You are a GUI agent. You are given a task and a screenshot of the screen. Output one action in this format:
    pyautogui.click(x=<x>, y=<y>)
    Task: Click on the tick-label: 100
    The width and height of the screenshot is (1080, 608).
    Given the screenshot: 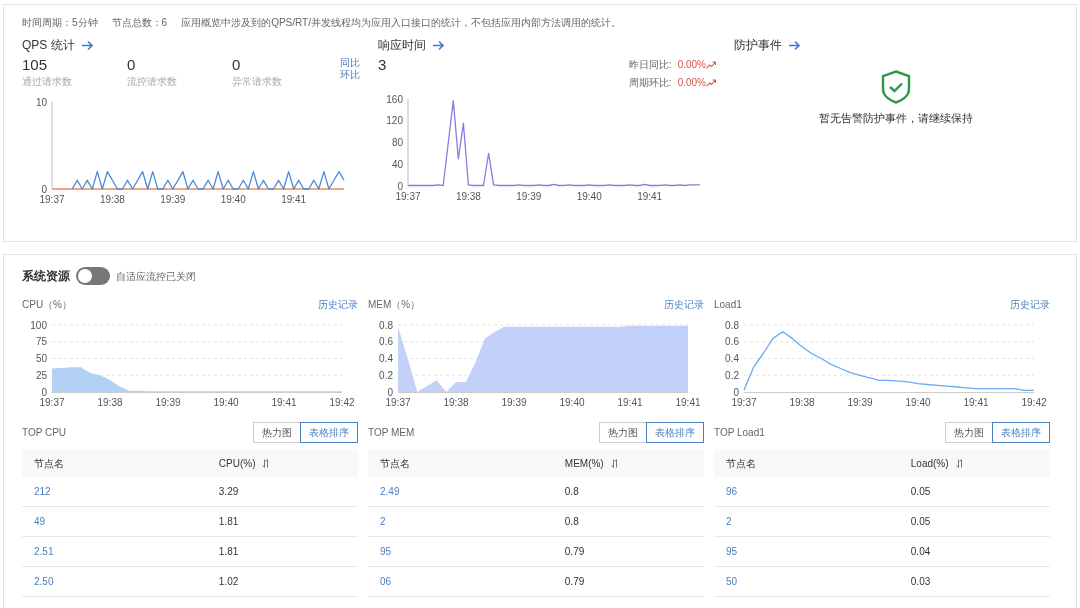 What is the action you would take?
    pyautogui.click(x=38, y=325)
    